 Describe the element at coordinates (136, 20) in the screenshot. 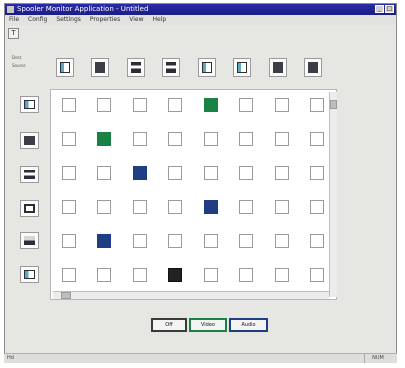

I see `menu-view: View` at that location.